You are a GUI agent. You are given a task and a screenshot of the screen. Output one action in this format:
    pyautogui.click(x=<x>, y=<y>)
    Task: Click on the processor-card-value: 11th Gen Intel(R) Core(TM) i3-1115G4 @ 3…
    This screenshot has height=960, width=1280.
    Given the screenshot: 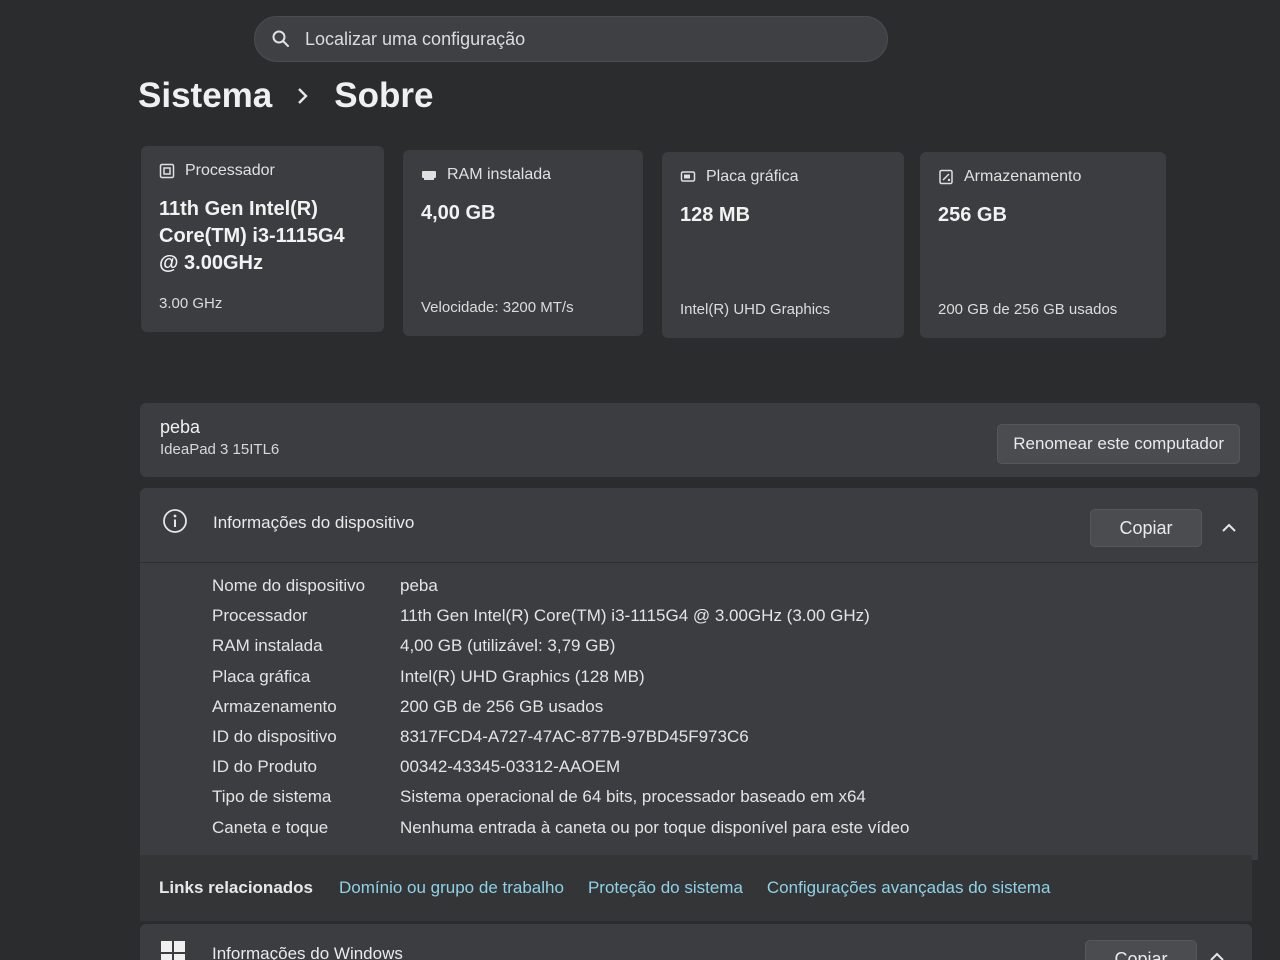 What is the action you would take?
    pyautogui.click(x=252, y=236)
    